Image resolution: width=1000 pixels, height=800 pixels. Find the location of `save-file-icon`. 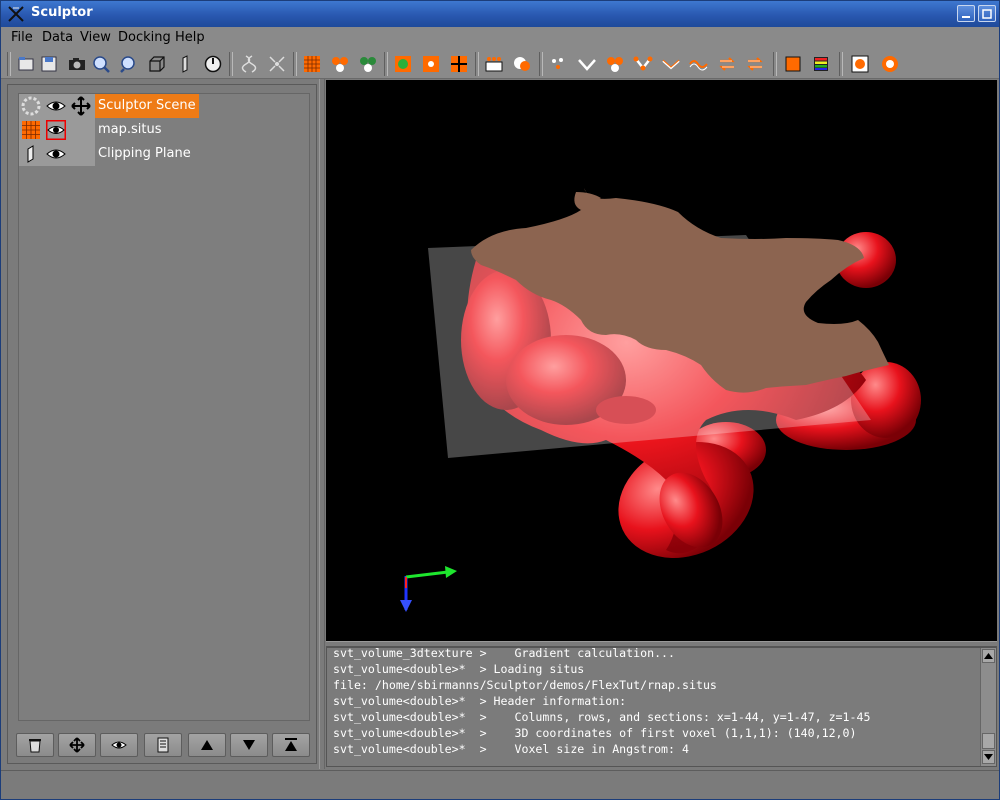

save-file-icon is located at coordinates (49, 64).